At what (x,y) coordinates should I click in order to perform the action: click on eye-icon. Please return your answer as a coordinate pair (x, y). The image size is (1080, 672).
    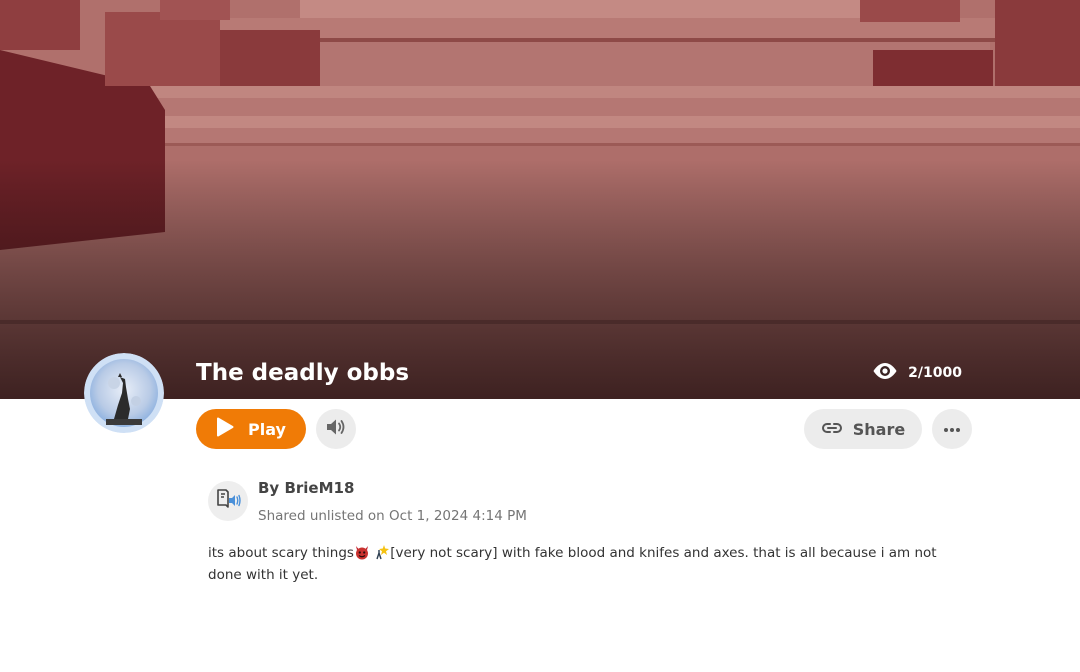
    Looking at the image, I should click on (885, 373).